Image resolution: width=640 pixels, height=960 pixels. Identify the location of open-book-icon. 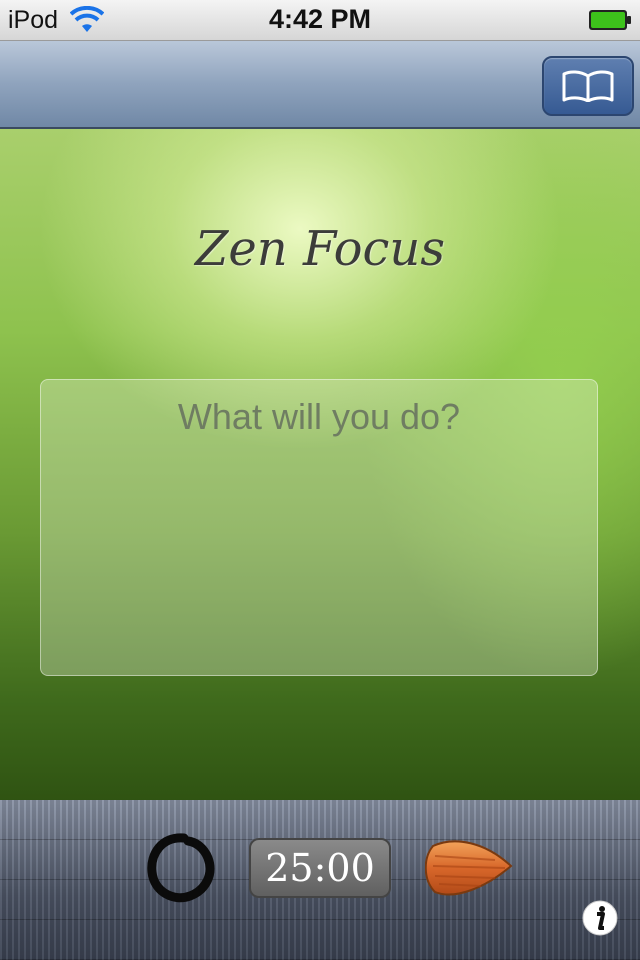
(588, 86).